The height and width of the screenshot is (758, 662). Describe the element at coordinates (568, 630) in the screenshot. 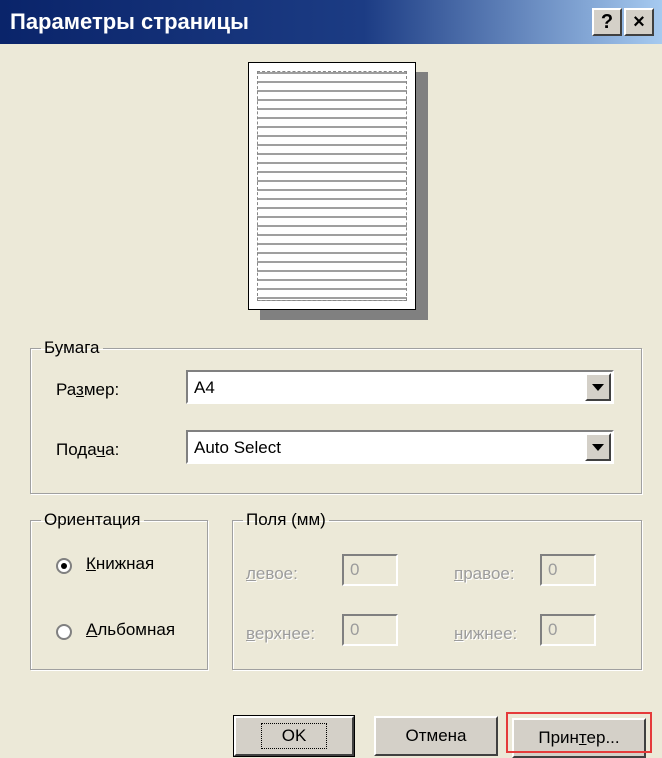

I see `bottom-margin-input: 0` at that location.